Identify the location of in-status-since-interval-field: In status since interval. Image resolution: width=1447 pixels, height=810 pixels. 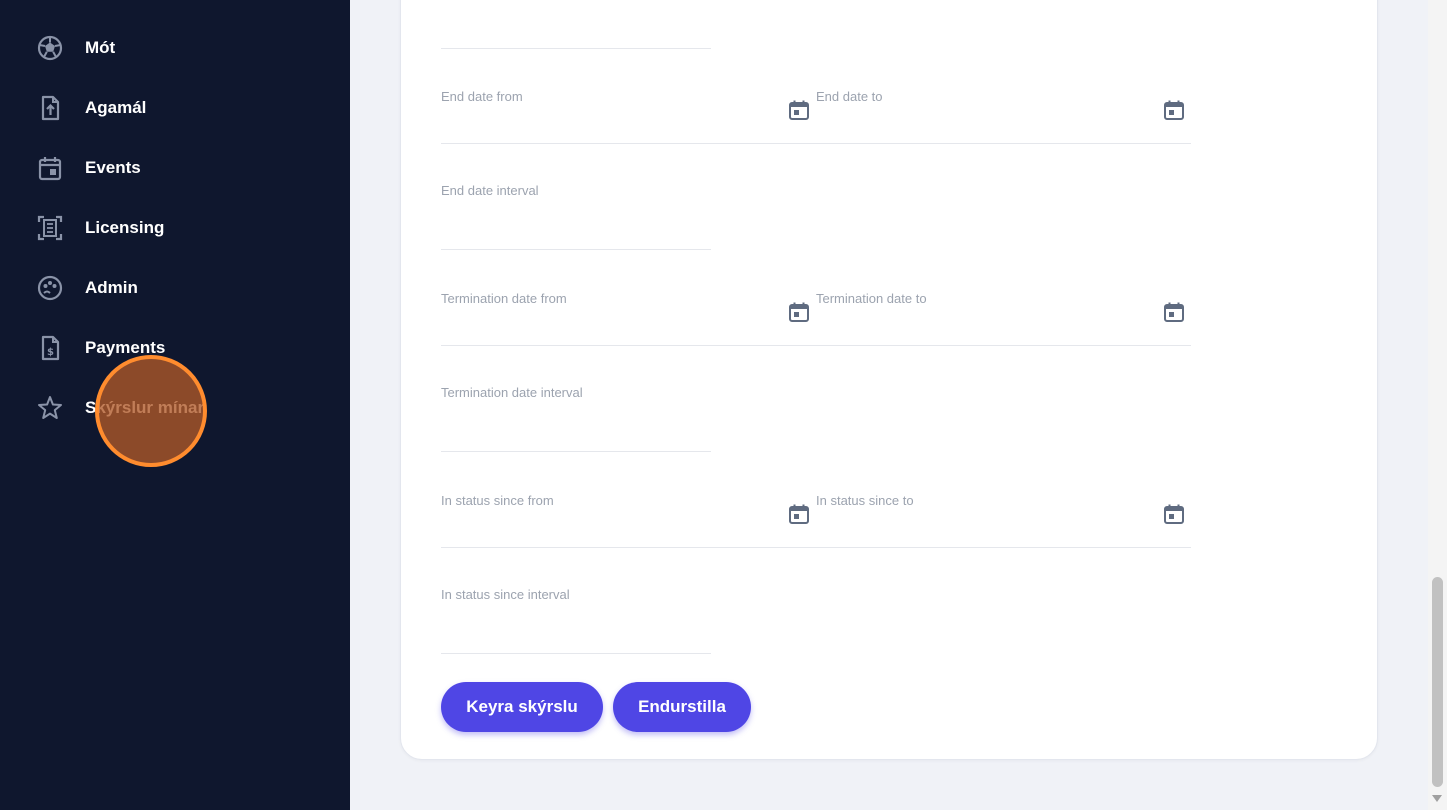
(576, 620).